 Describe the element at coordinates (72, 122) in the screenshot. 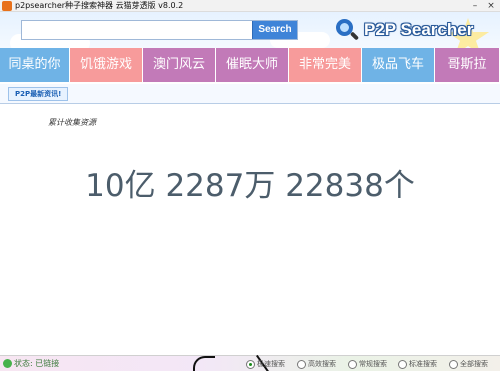

I see `collect-label: 累计收集资源` at that location.